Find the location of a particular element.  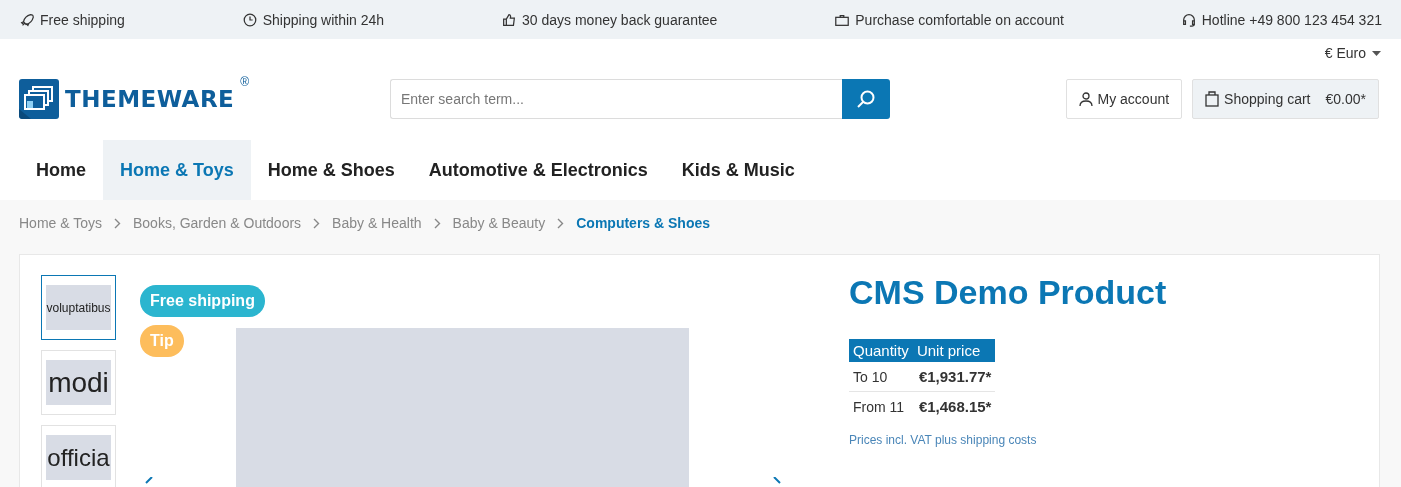

table-cell: From 11 is located at coordinates (881, 406).